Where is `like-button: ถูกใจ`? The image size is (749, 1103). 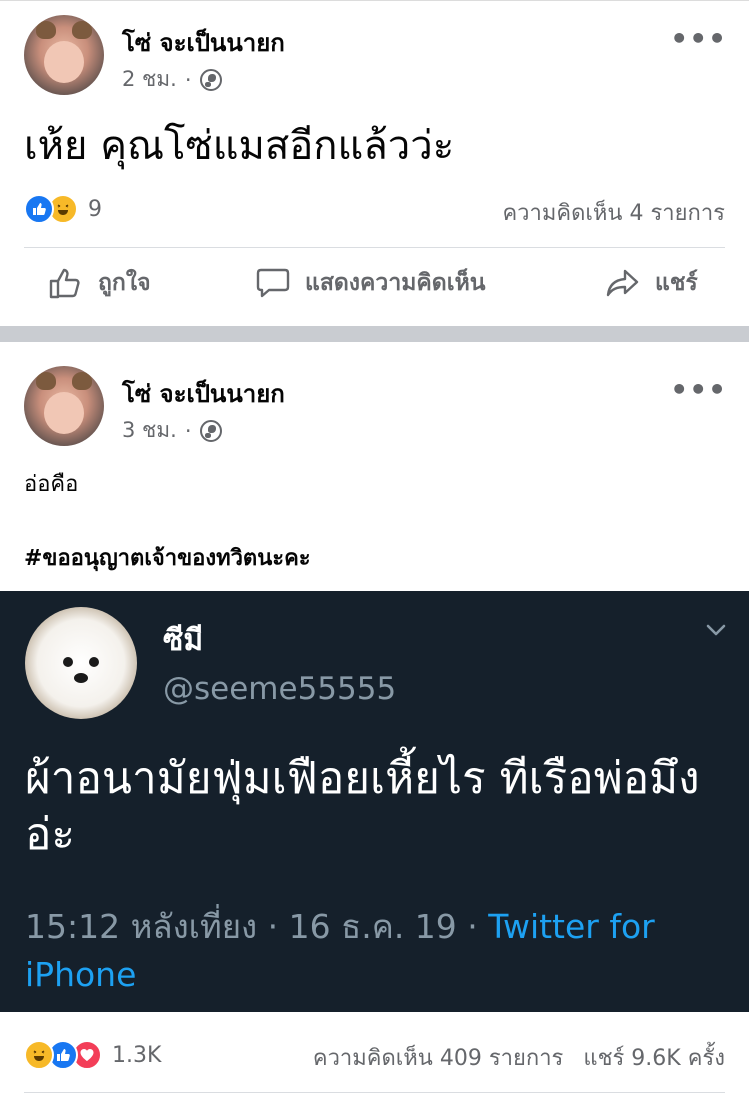 like-button: ถูกใจ is located at coordinates (99, 283).